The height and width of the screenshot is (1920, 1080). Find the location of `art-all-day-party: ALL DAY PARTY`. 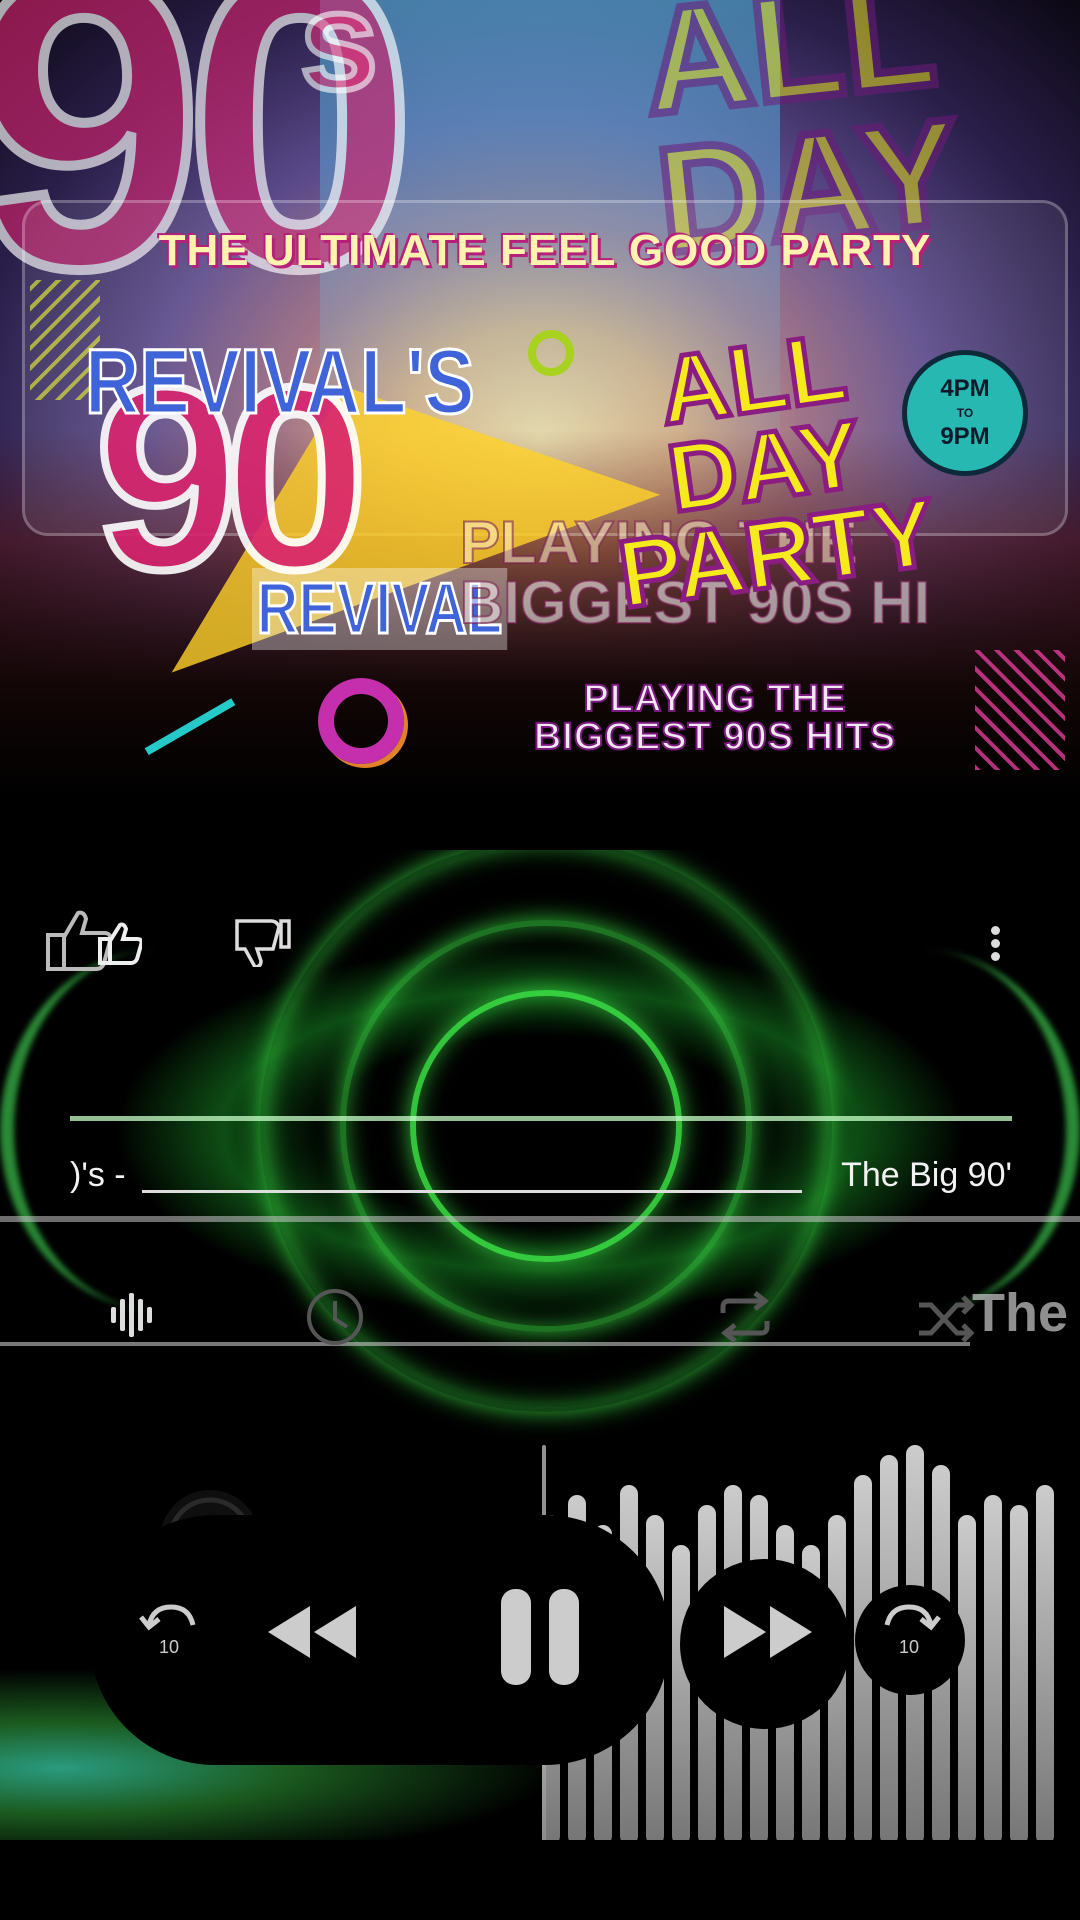

art-all-day-party: ALL DAY PARTY is located at coordinates (777, 471).